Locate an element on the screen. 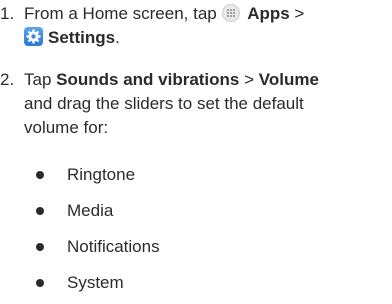 This screenshot has height=304, width=392. sentence-end: . is located at coordinates (117, 37).